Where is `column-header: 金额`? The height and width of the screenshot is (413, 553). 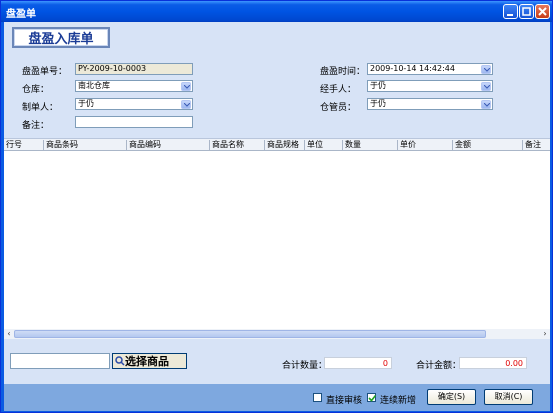 column-header: 金额 is located at coordinates (488, 145).